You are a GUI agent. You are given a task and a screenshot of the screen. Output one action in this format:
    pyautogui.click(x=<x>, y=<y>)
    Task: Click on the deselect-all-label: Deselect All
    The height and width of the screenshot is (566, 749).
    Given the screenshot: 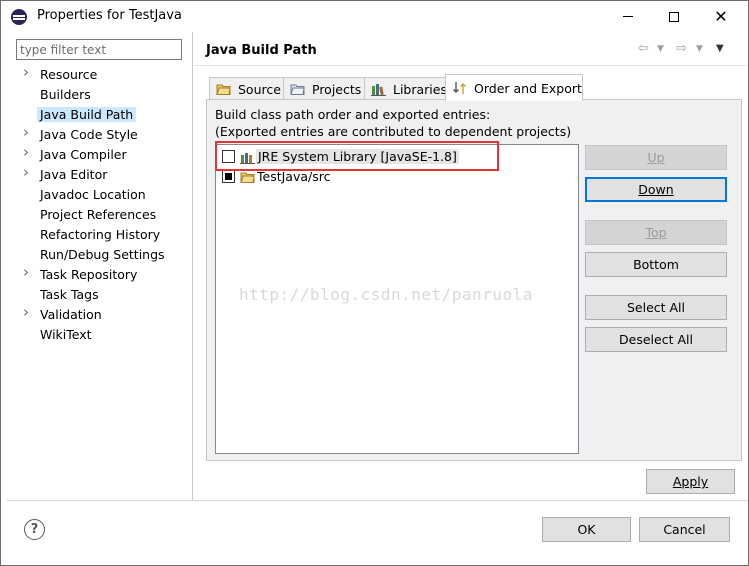 What is the action you would take?
    pyautogui.click(x=656, y=339)
    